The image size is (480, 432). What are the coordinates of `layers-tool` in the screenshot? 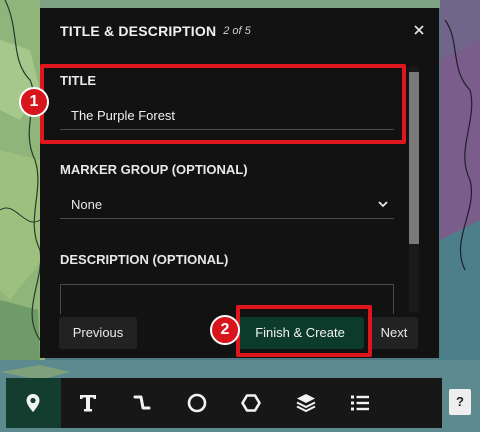 It's located at (306, 403).